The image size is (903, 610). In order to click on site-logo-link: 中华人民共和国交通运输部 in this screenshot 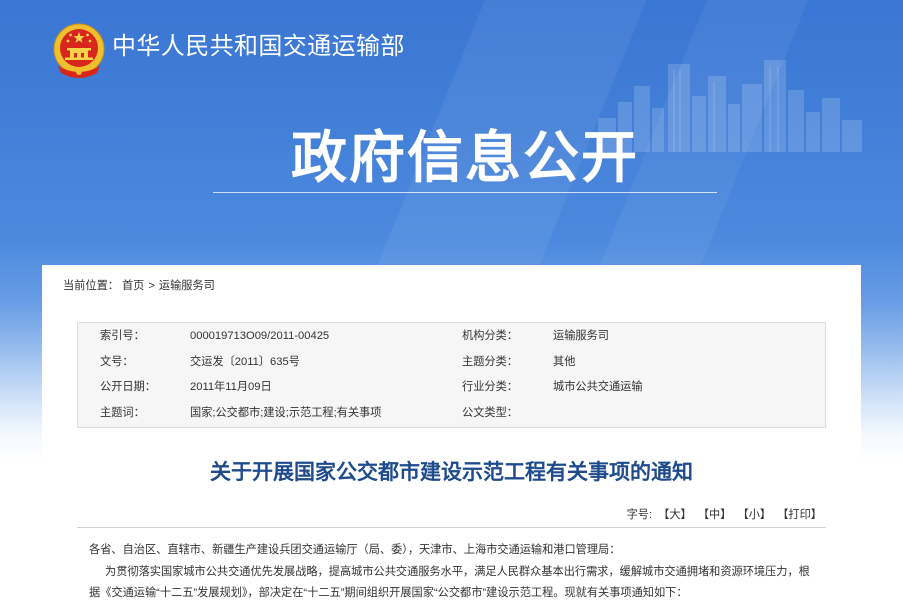, I will do `click(232, 50)`.